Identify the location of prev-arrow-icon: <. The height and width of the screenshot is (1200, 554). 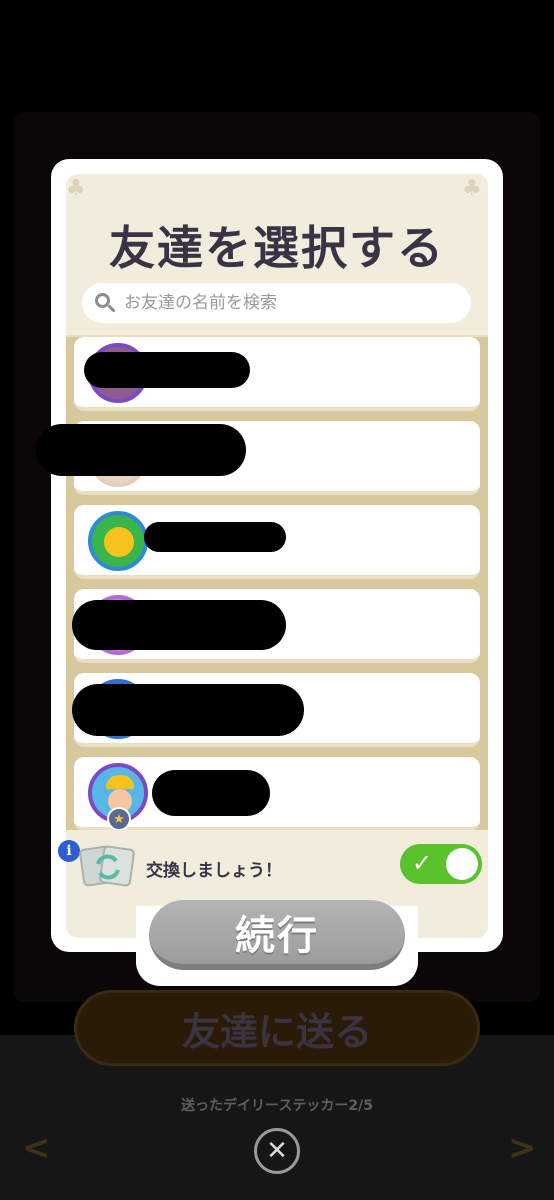
(36, 1148).